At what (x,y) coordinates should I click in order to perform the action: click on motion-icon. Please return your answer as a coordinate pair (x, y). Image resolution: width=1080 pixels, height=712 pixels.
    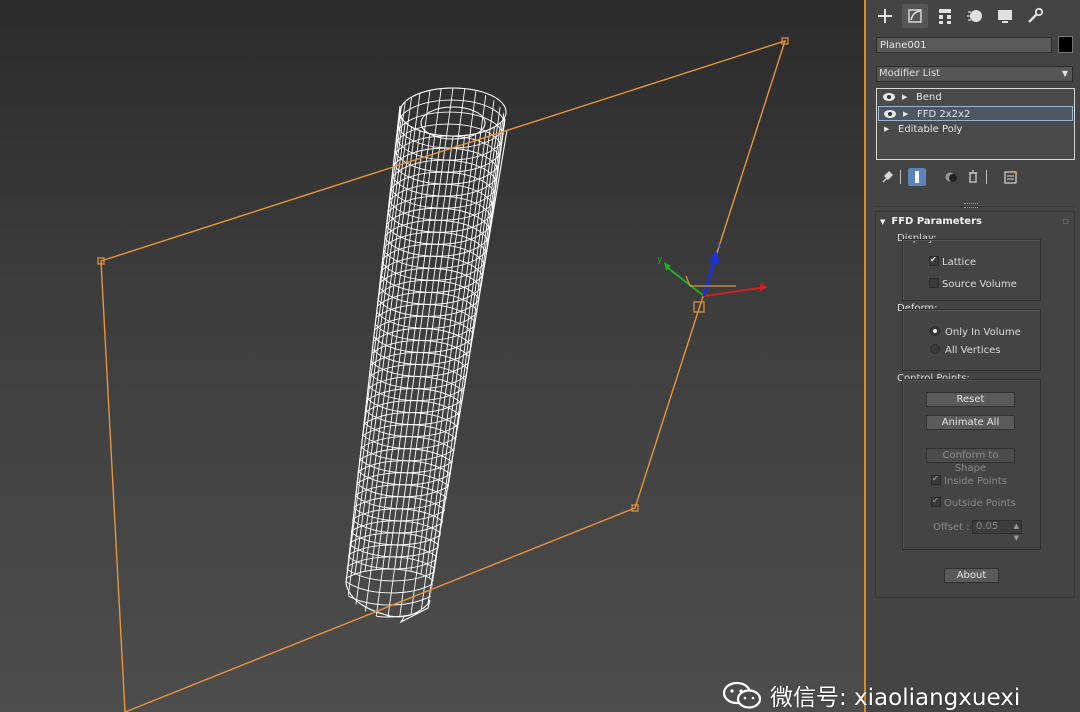
    Looking at the image, I should click on (974, 16).